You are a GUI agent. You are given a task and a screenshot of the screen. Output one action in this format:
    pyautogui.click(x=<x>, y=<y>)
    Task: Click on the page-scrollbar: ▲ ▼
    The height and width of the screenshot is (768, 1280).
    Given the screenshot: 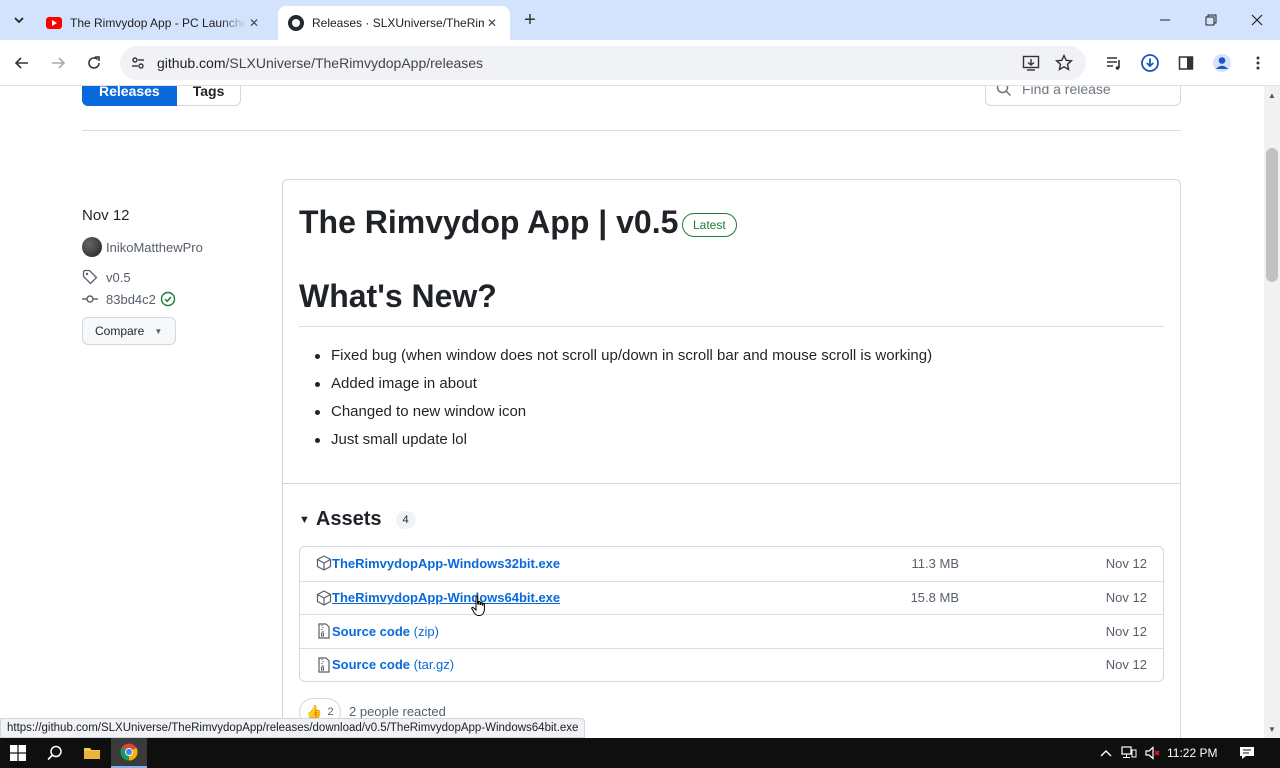 What is the action you would take?
    pyautogui.click(x=1272, y=412)
    